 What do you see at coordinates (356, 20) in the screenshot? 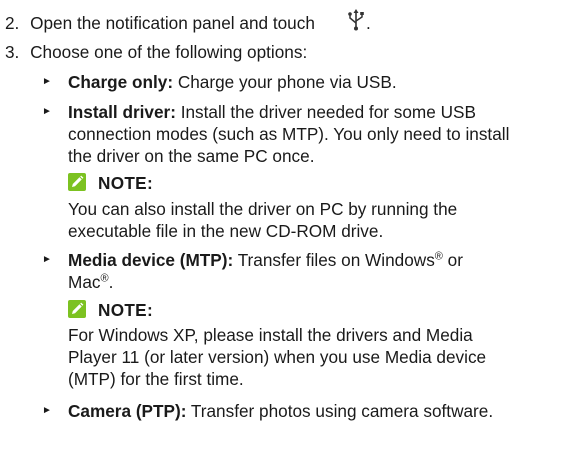
I see `usb-icon` at bounding box center [356, 20].